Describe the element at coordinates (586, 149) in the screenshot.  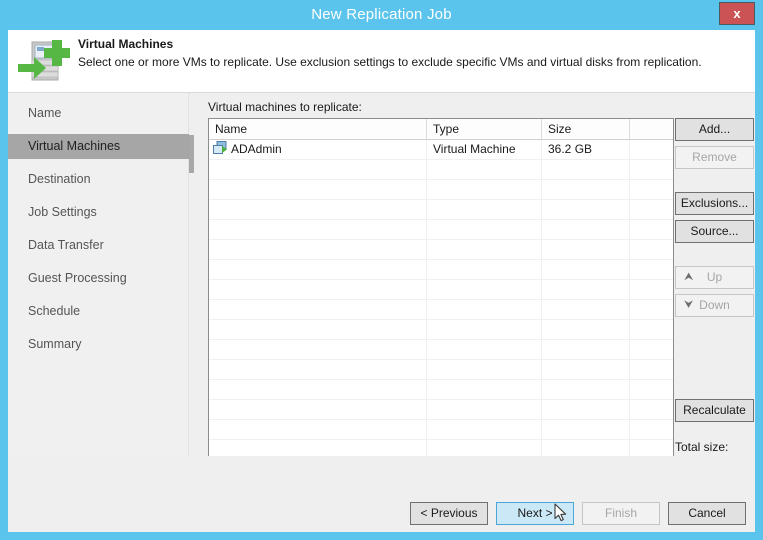
I see `cell-size: 36.2 GB` at that location.